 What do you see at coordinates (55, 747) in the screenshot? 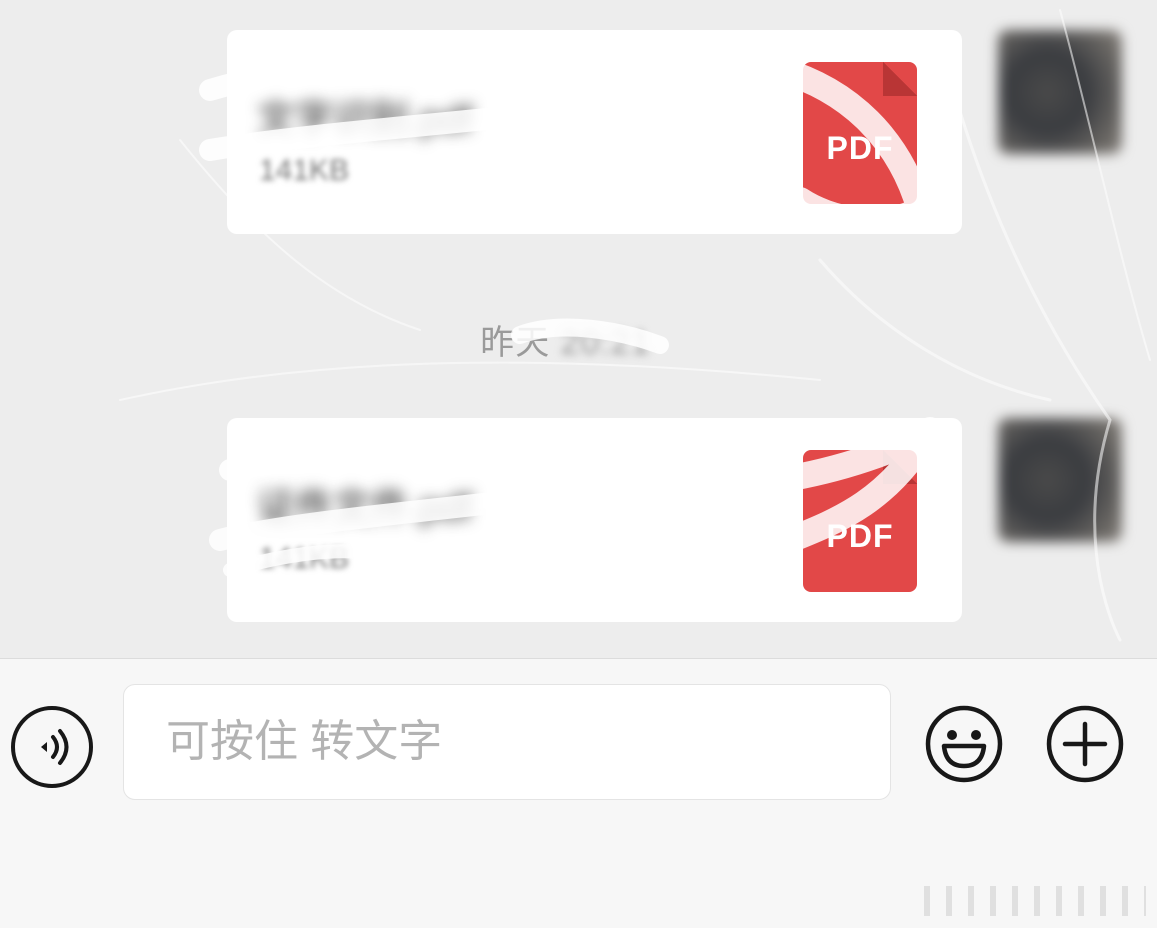
I see `voice-icon` at bounding box center [55, 747].